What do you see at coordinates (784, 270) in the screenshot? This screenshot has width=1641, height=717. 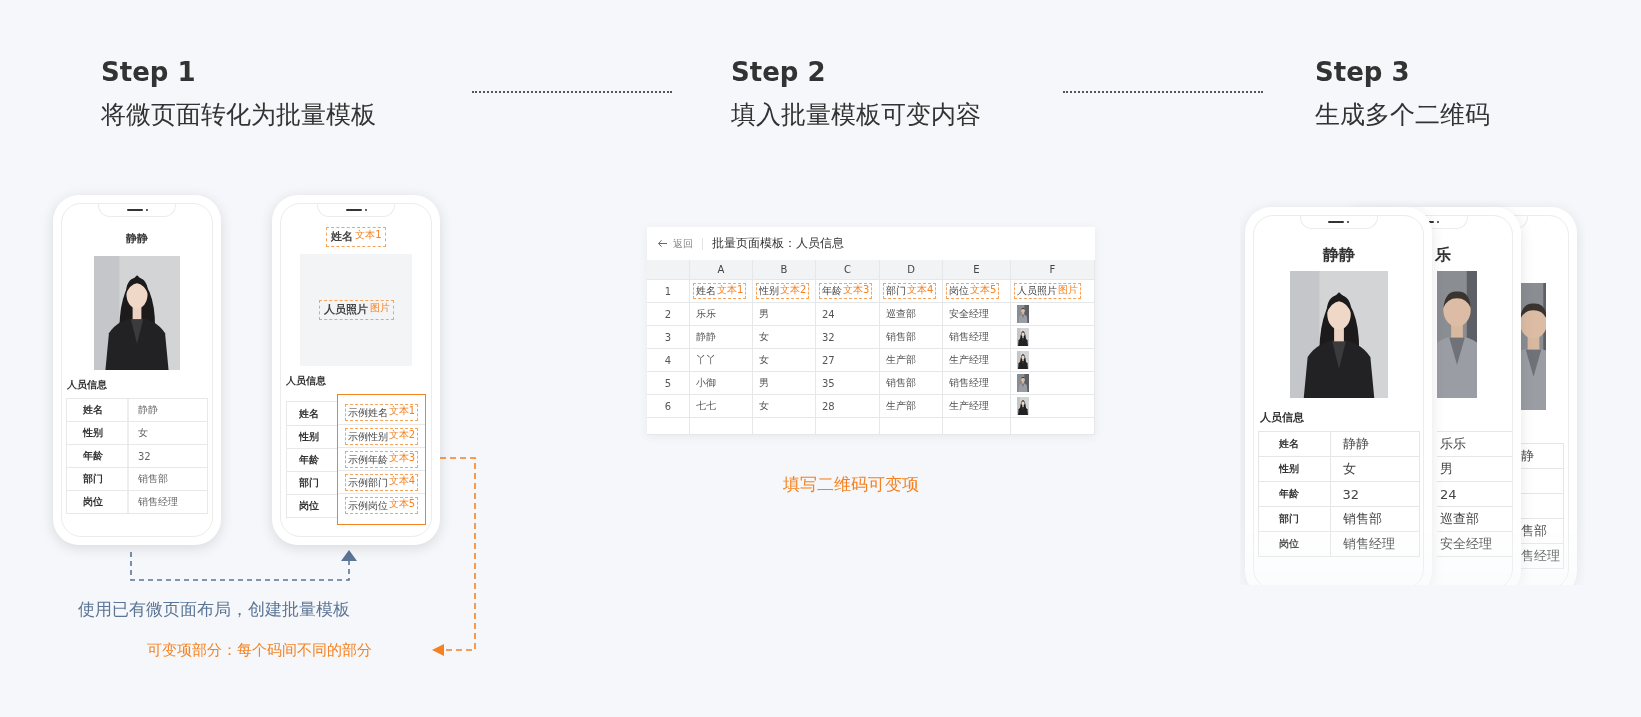 I see `column-header: B` at bounding box center [784, 270].